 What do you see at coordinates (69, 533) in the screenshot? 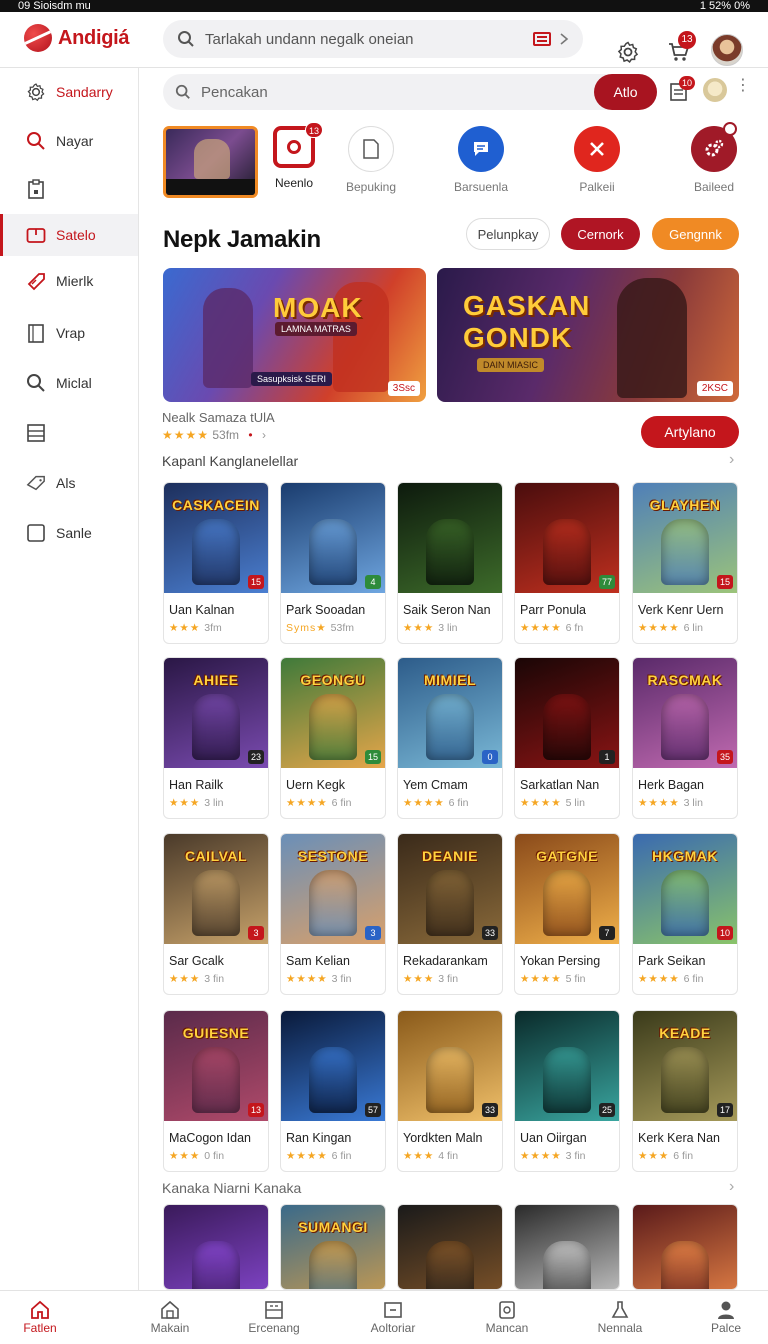
I see `sidebar-item-sanle: Sanle` at bounding box center [69, 533].